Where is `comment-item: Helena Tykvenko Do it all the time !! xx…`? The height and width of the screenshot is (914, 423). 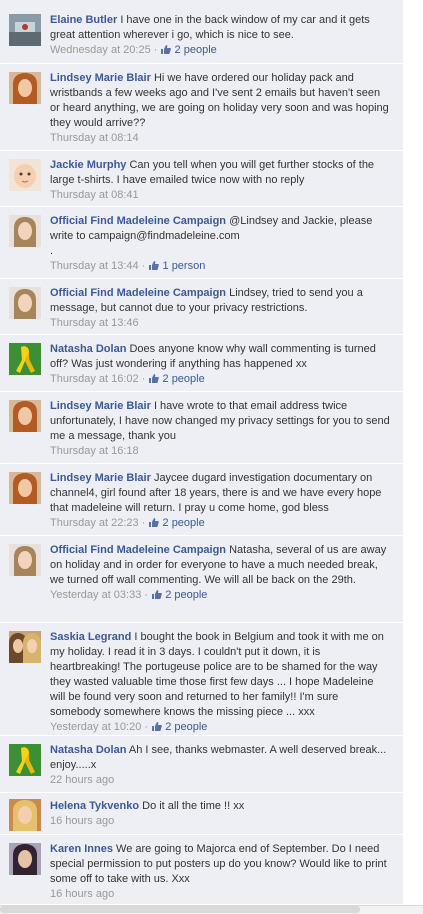
comment-item: Helena Tykvenko Do it all the time !! xx… is located at coordinates (201, 814).